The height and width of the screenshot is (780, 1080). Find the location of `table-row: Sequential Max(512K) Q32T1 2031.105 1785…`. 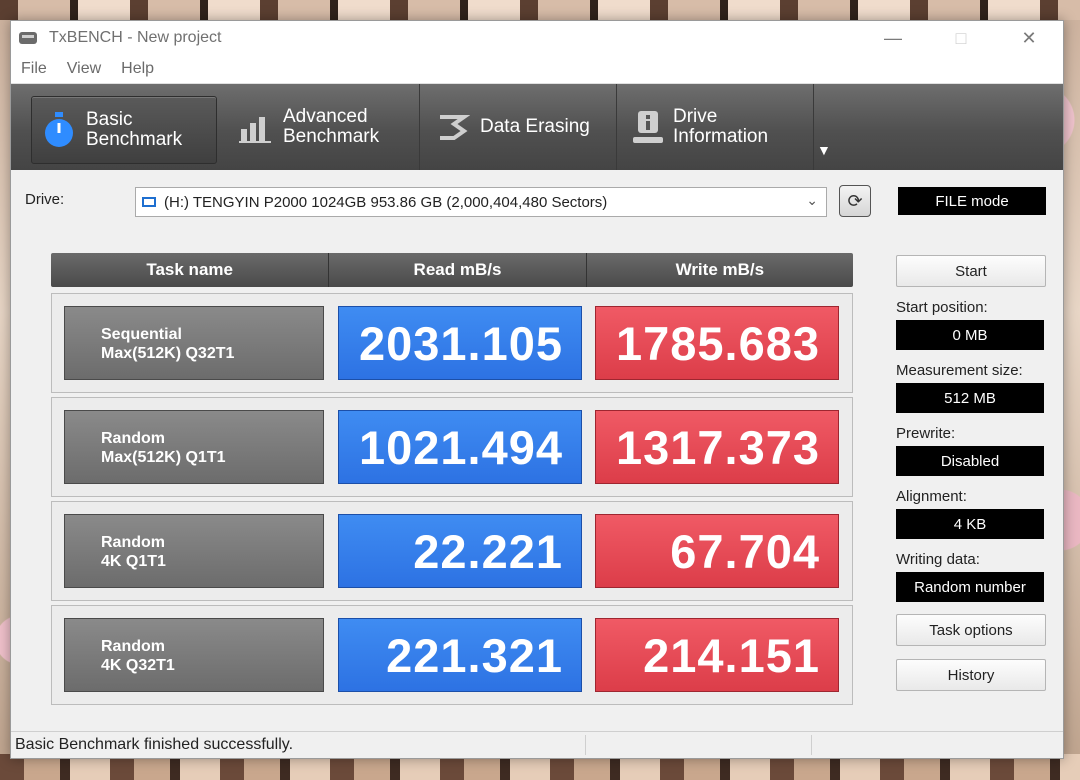

table-row: Sequential Max(512K) Q32T1 2031.105 1785… is located at coordinates (452, 343).